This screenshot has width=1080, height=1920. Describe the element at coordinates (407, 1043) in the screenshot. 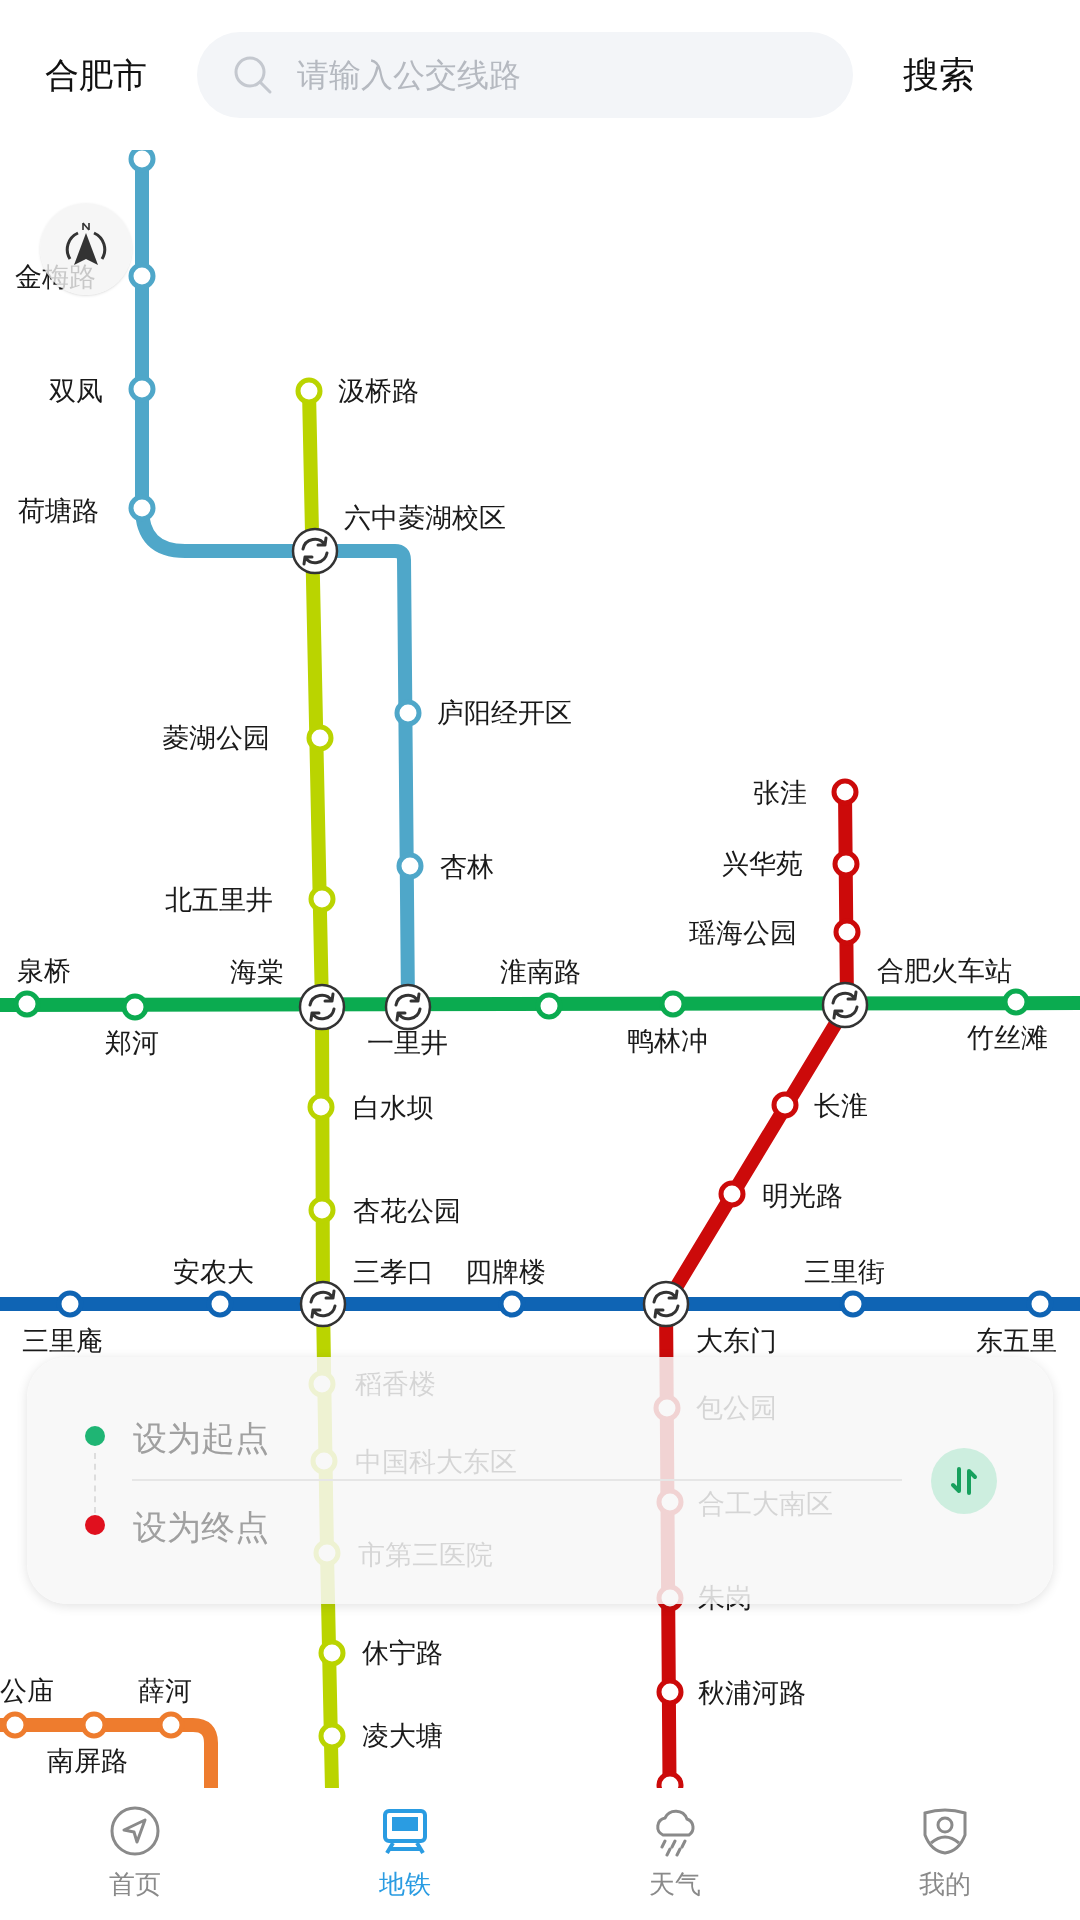

I see `station-label: 一里井` at that location.